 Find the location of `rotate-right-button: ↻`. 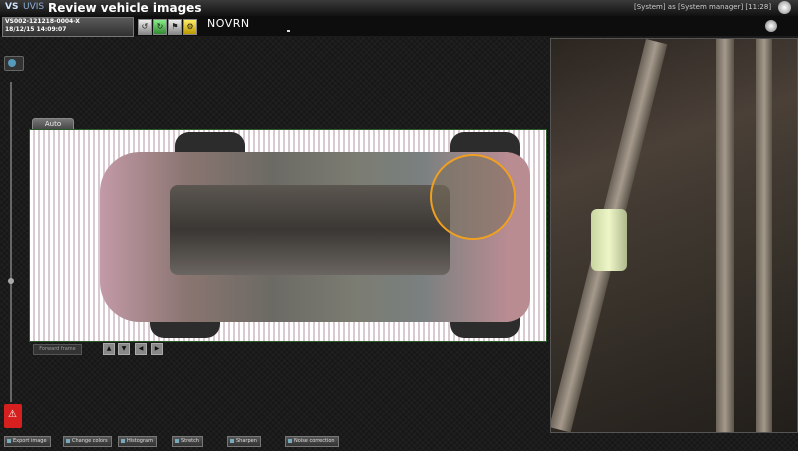

rotate-right-button: ↻ is located at coordinates (160, 27).